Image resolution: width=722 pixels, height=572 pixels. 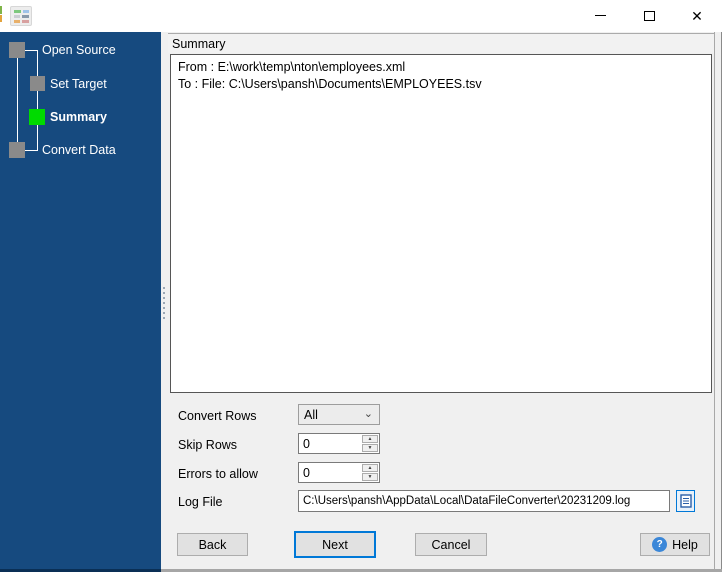 What do you see at coordinates (368, 414) in the screenshot?
I see `chevron-down-icon: ⌄` at bounding box center [368, 414].